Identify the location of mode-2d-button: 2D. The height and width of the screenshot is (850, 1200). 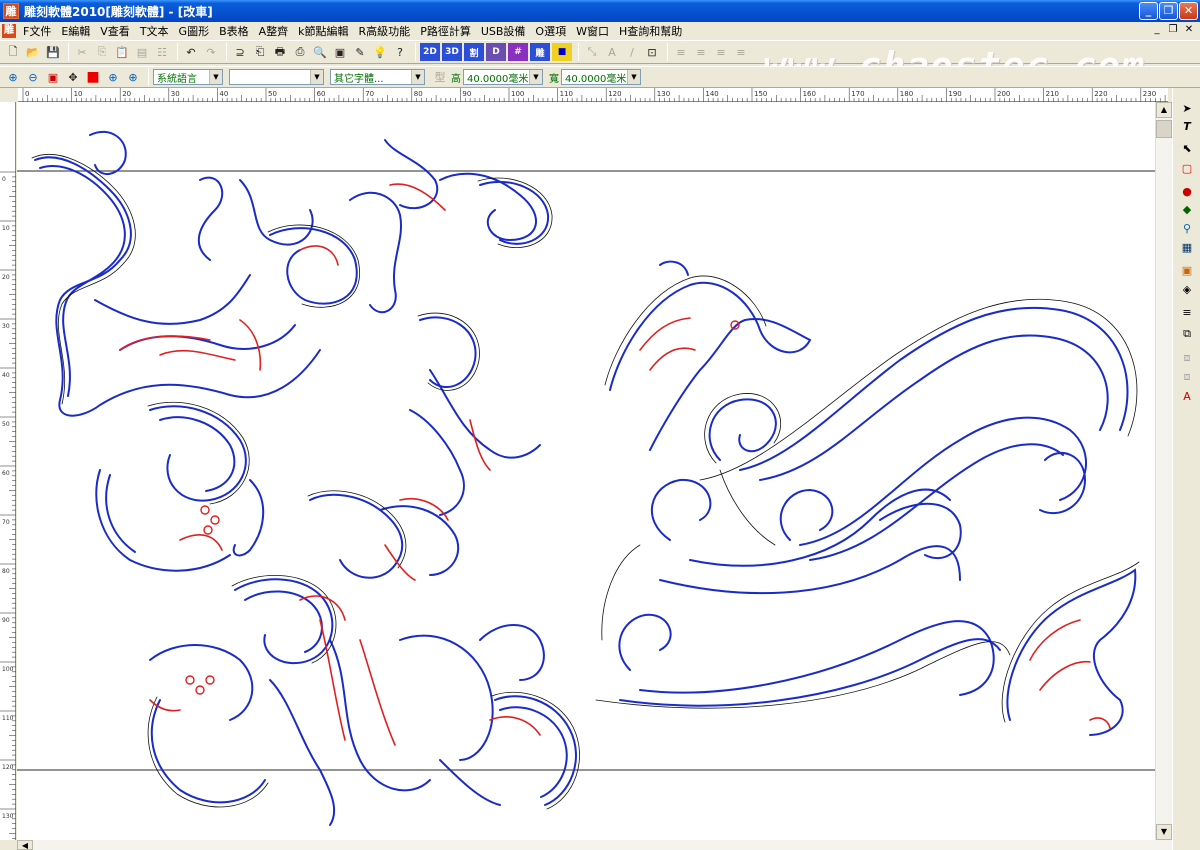
(430, 52).